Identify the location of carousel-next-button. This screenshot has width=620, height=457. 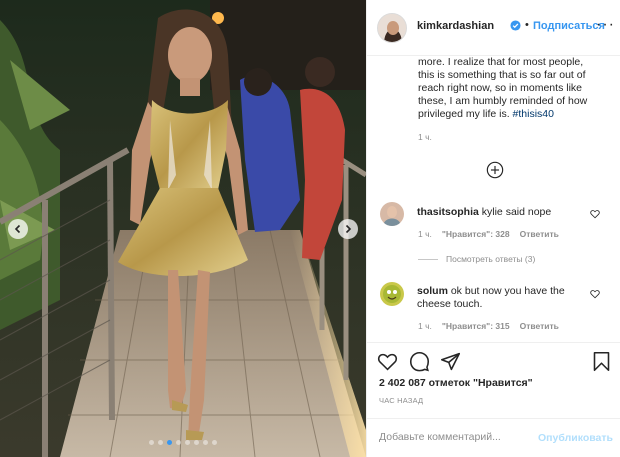
(348, 229).